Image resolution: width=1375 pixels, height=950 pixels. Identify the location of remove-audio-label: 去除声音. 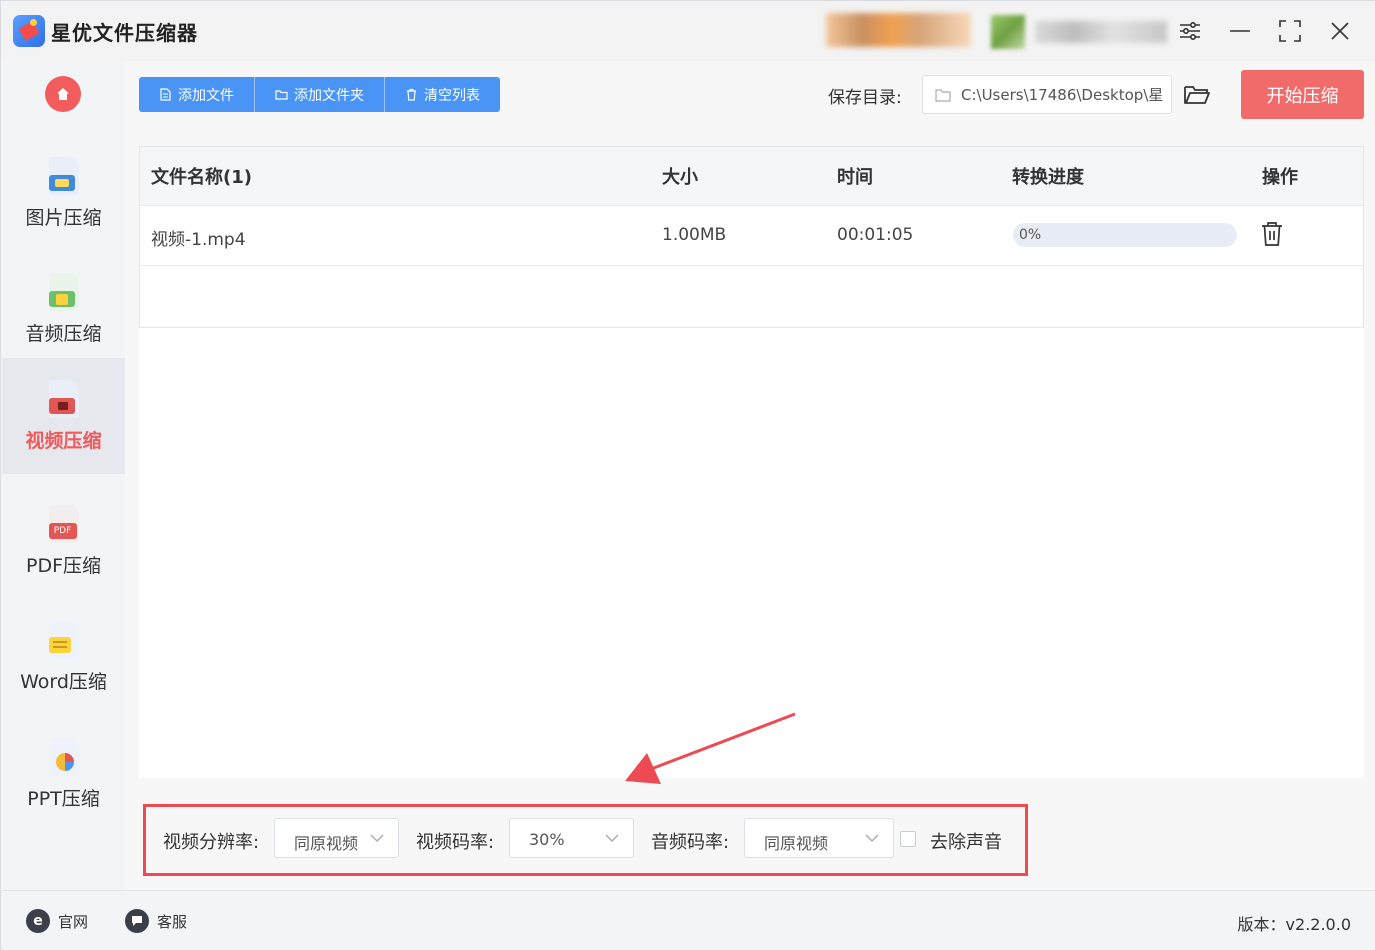
(966, 842).